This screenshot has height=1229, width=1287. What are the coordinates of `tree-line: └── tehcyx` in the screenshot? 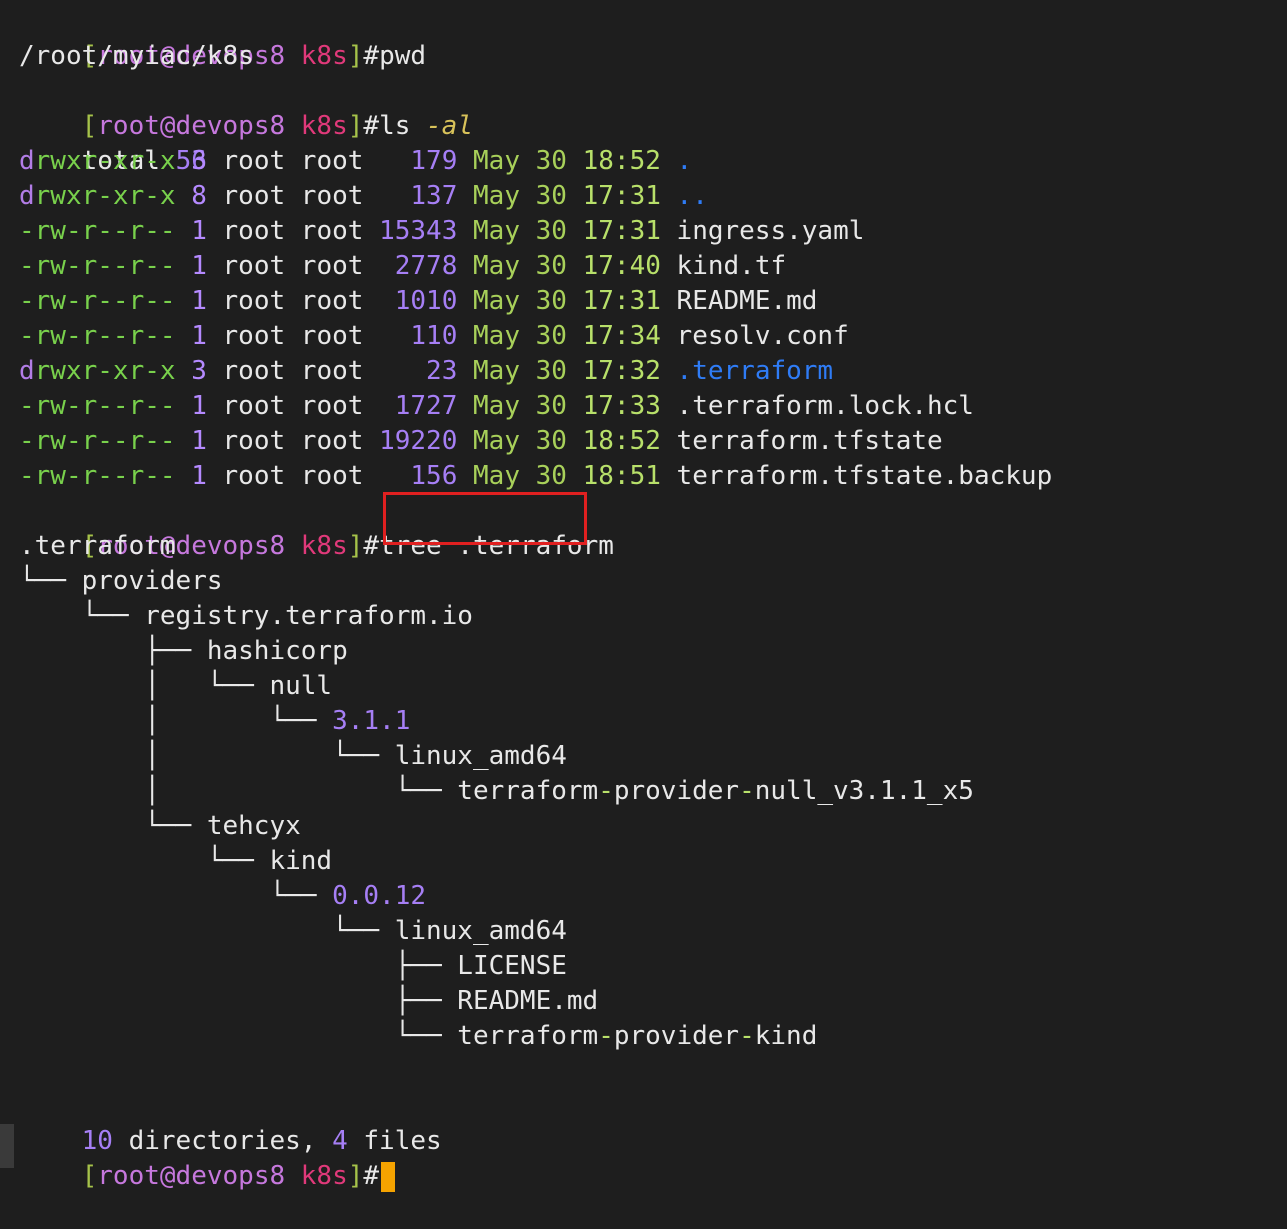 It's located at (653, 826).